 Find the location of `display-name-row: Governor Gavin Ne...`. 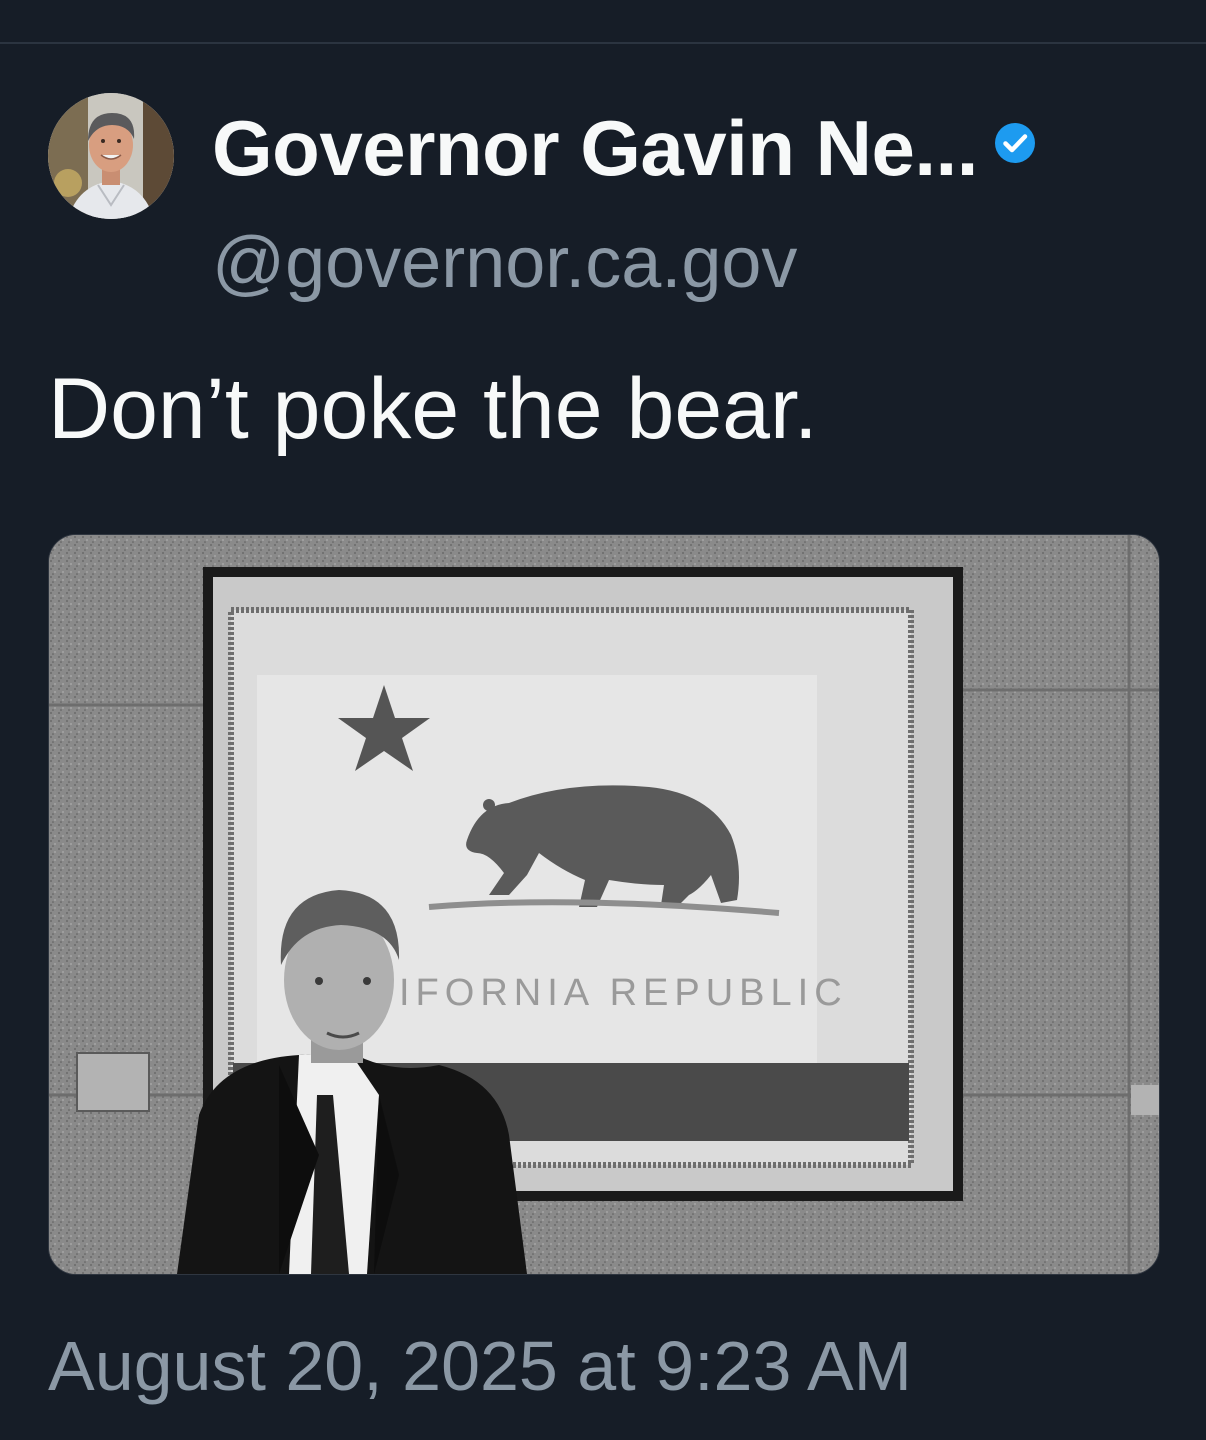

display-name-row: Governor Gavin Ne... is located at coordinates (625, 148).